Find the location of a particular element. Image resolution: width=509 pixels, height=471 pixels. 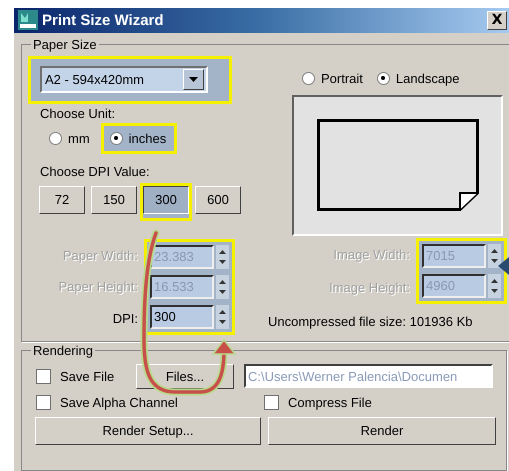

app-icon is located at coordinates (28, 20).